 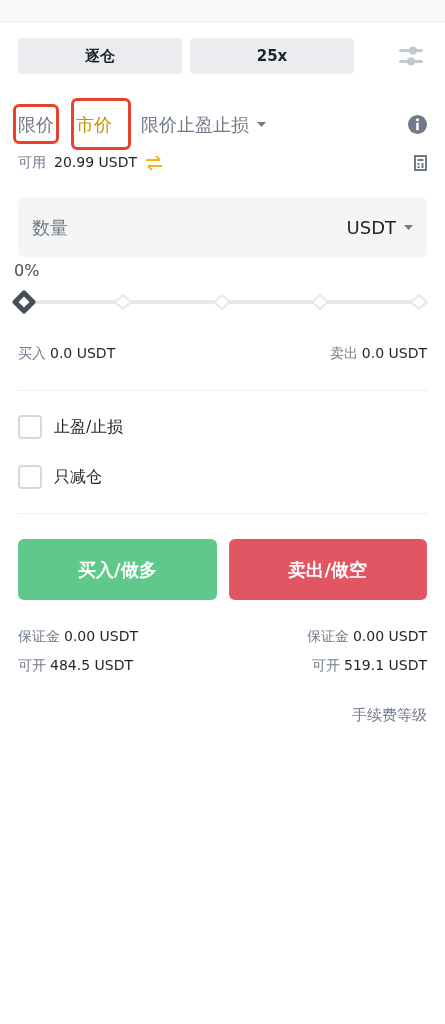 I want to click on buy-amount-label: 买入, so click(x=32, y=353).